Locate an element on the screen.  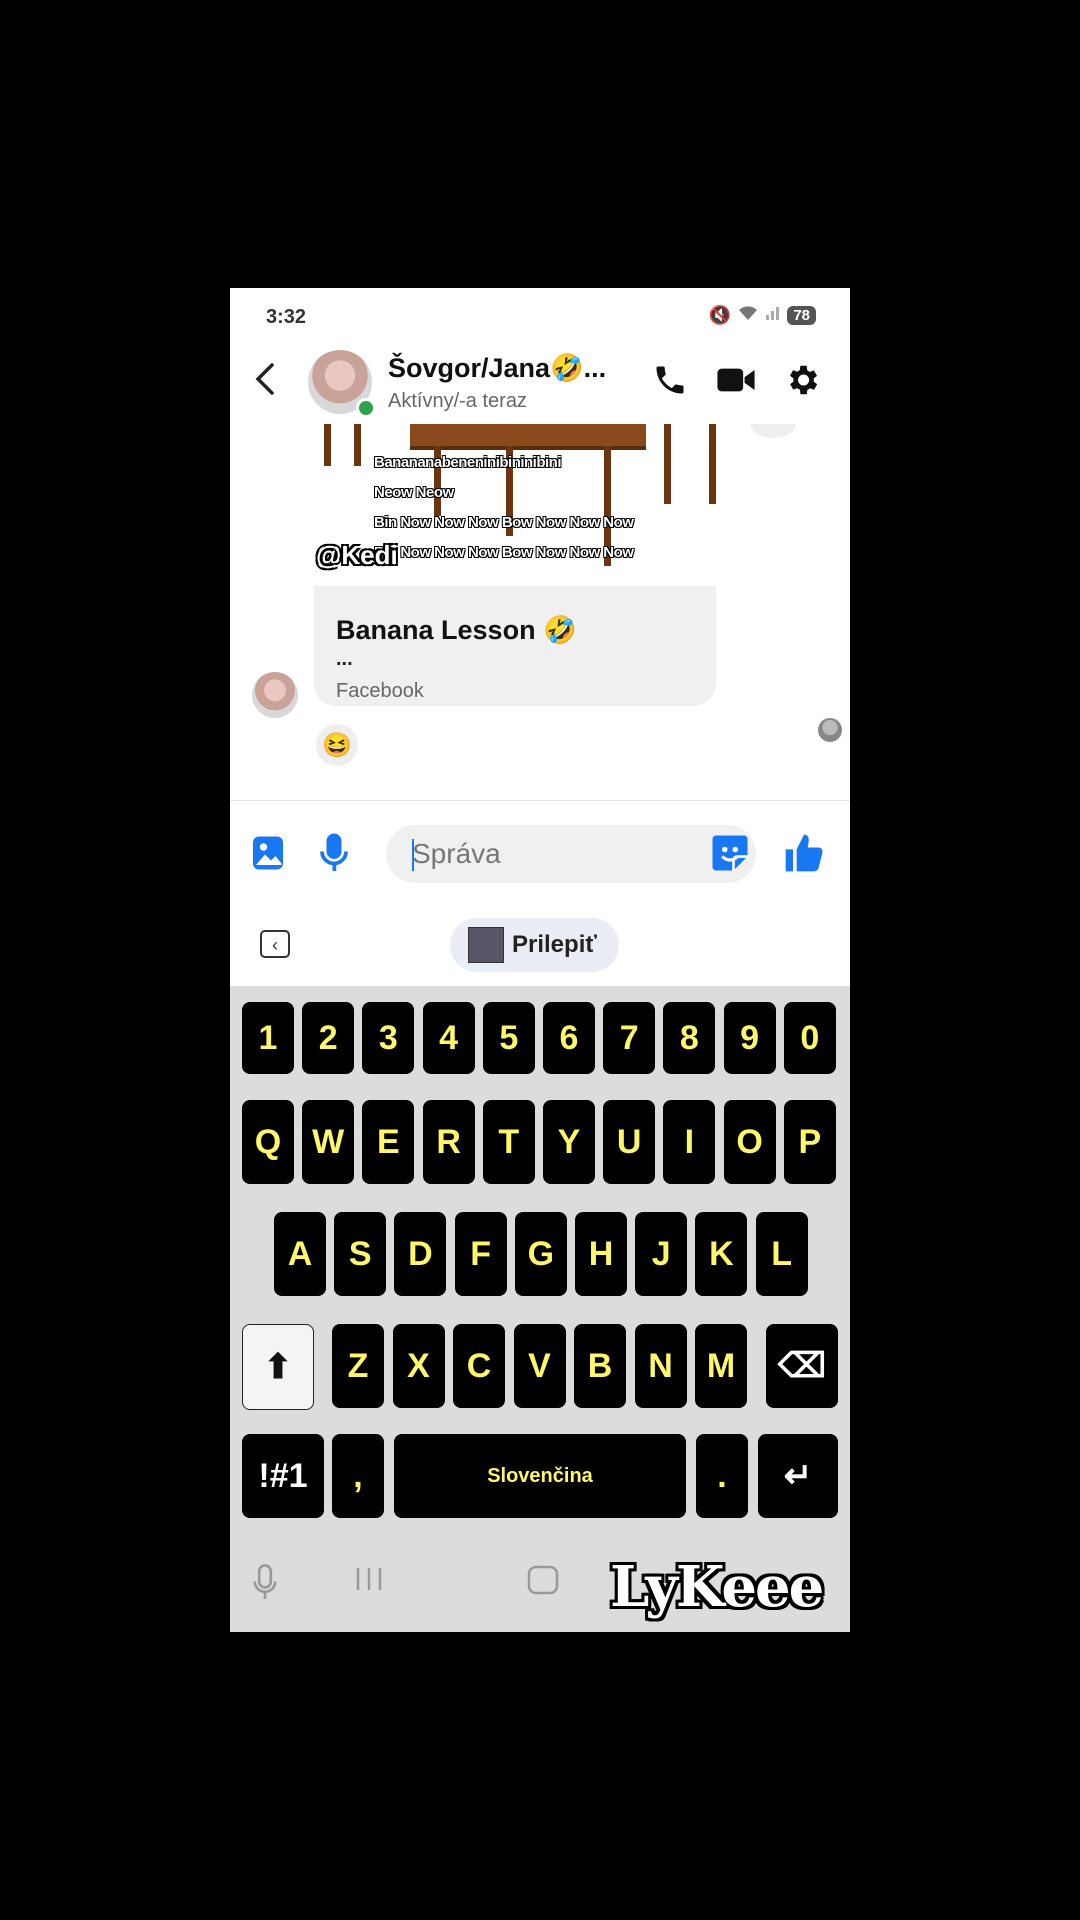
video-call-icon is located at coordinates (736, 380).